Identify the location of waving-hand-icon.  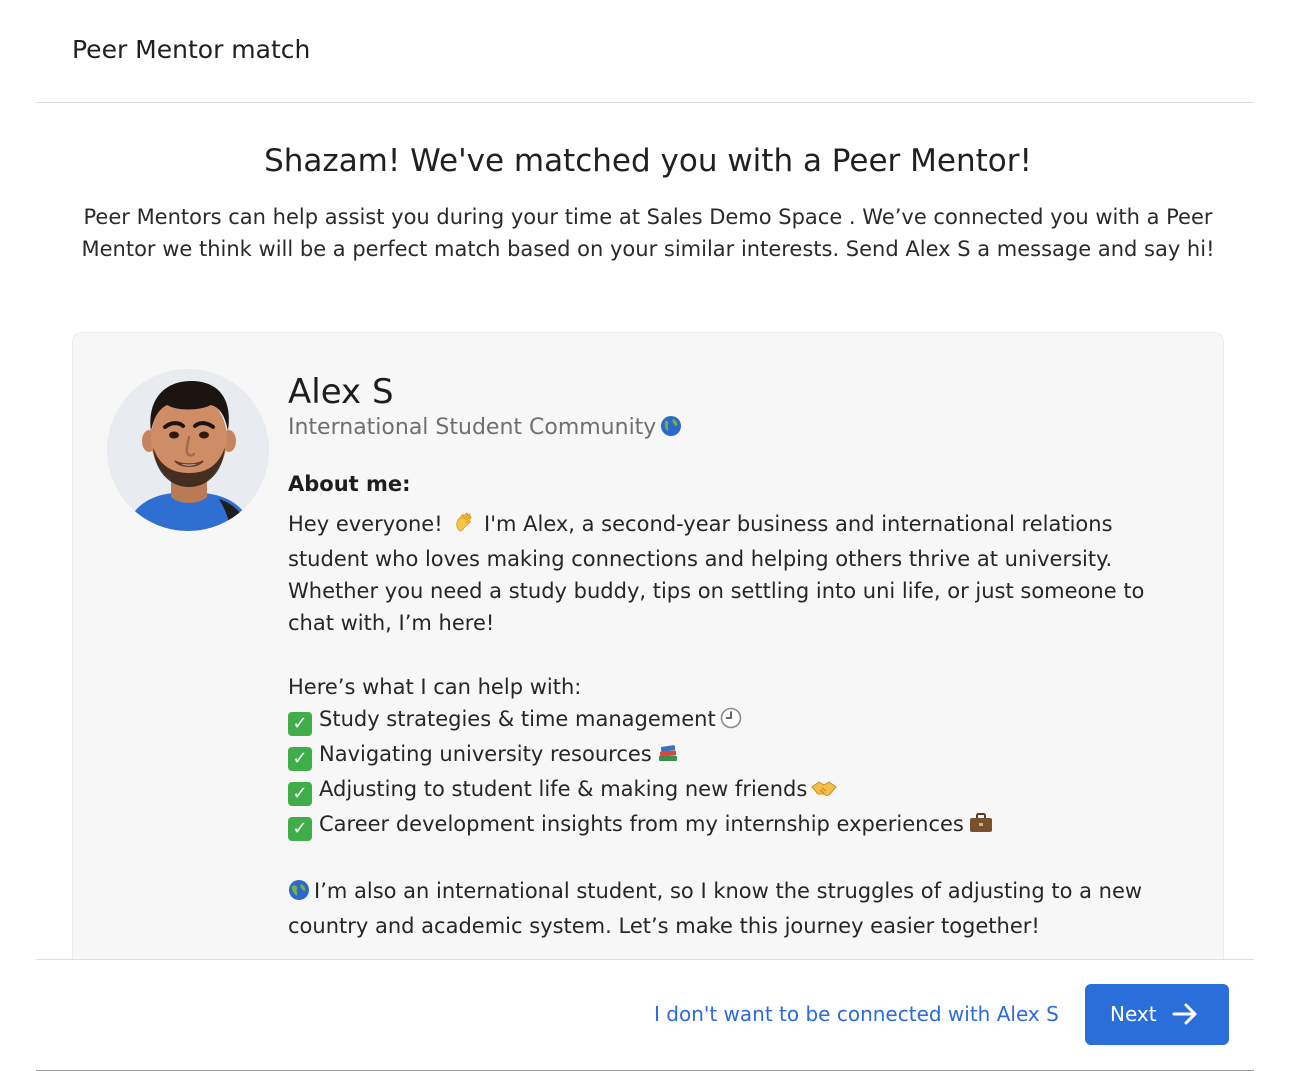
(465, 526).